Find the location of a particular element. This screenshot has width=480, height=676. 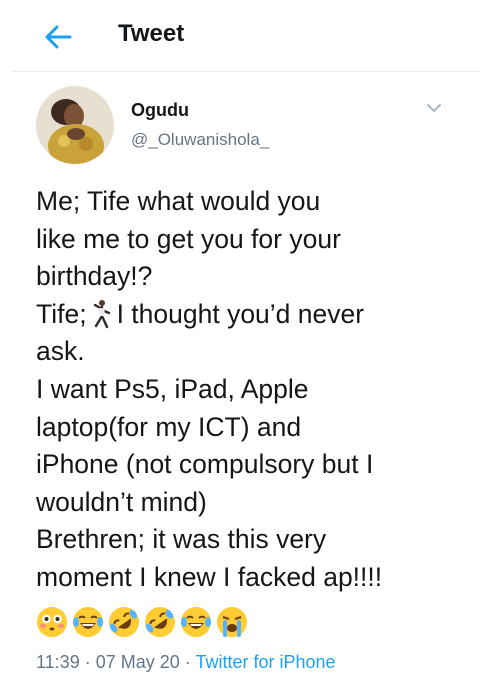

tweet-line: like me to get you for your is located at coordinates (188, 238).